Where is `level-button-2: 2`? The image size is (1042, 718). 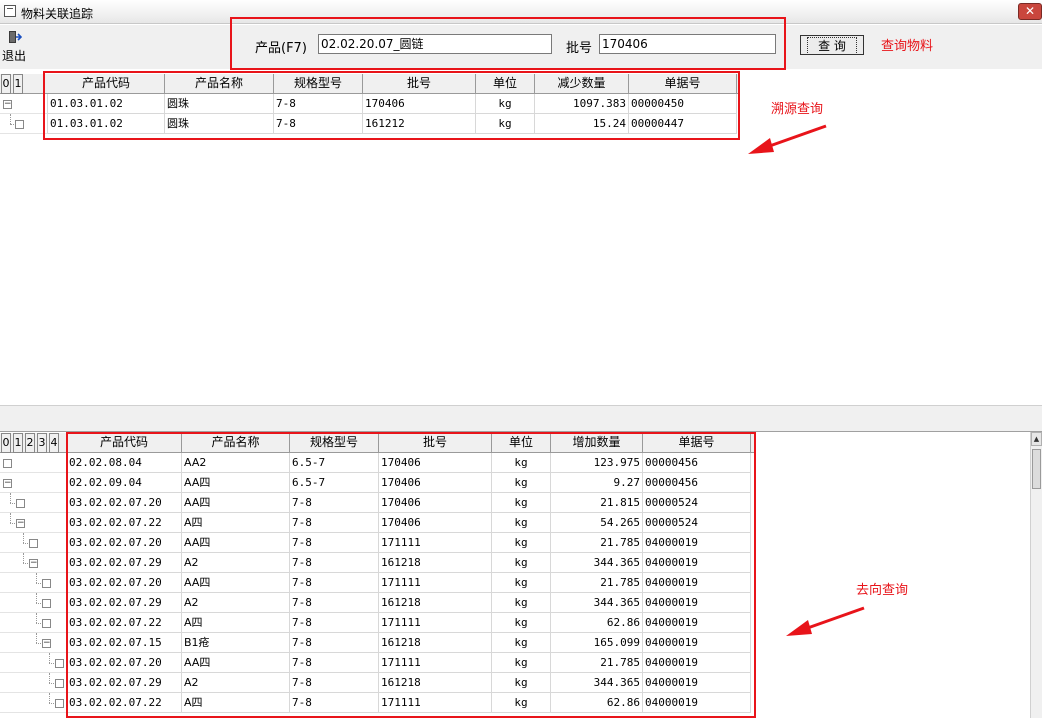 level-button-2: 2 is located at coordinates (30, 443).